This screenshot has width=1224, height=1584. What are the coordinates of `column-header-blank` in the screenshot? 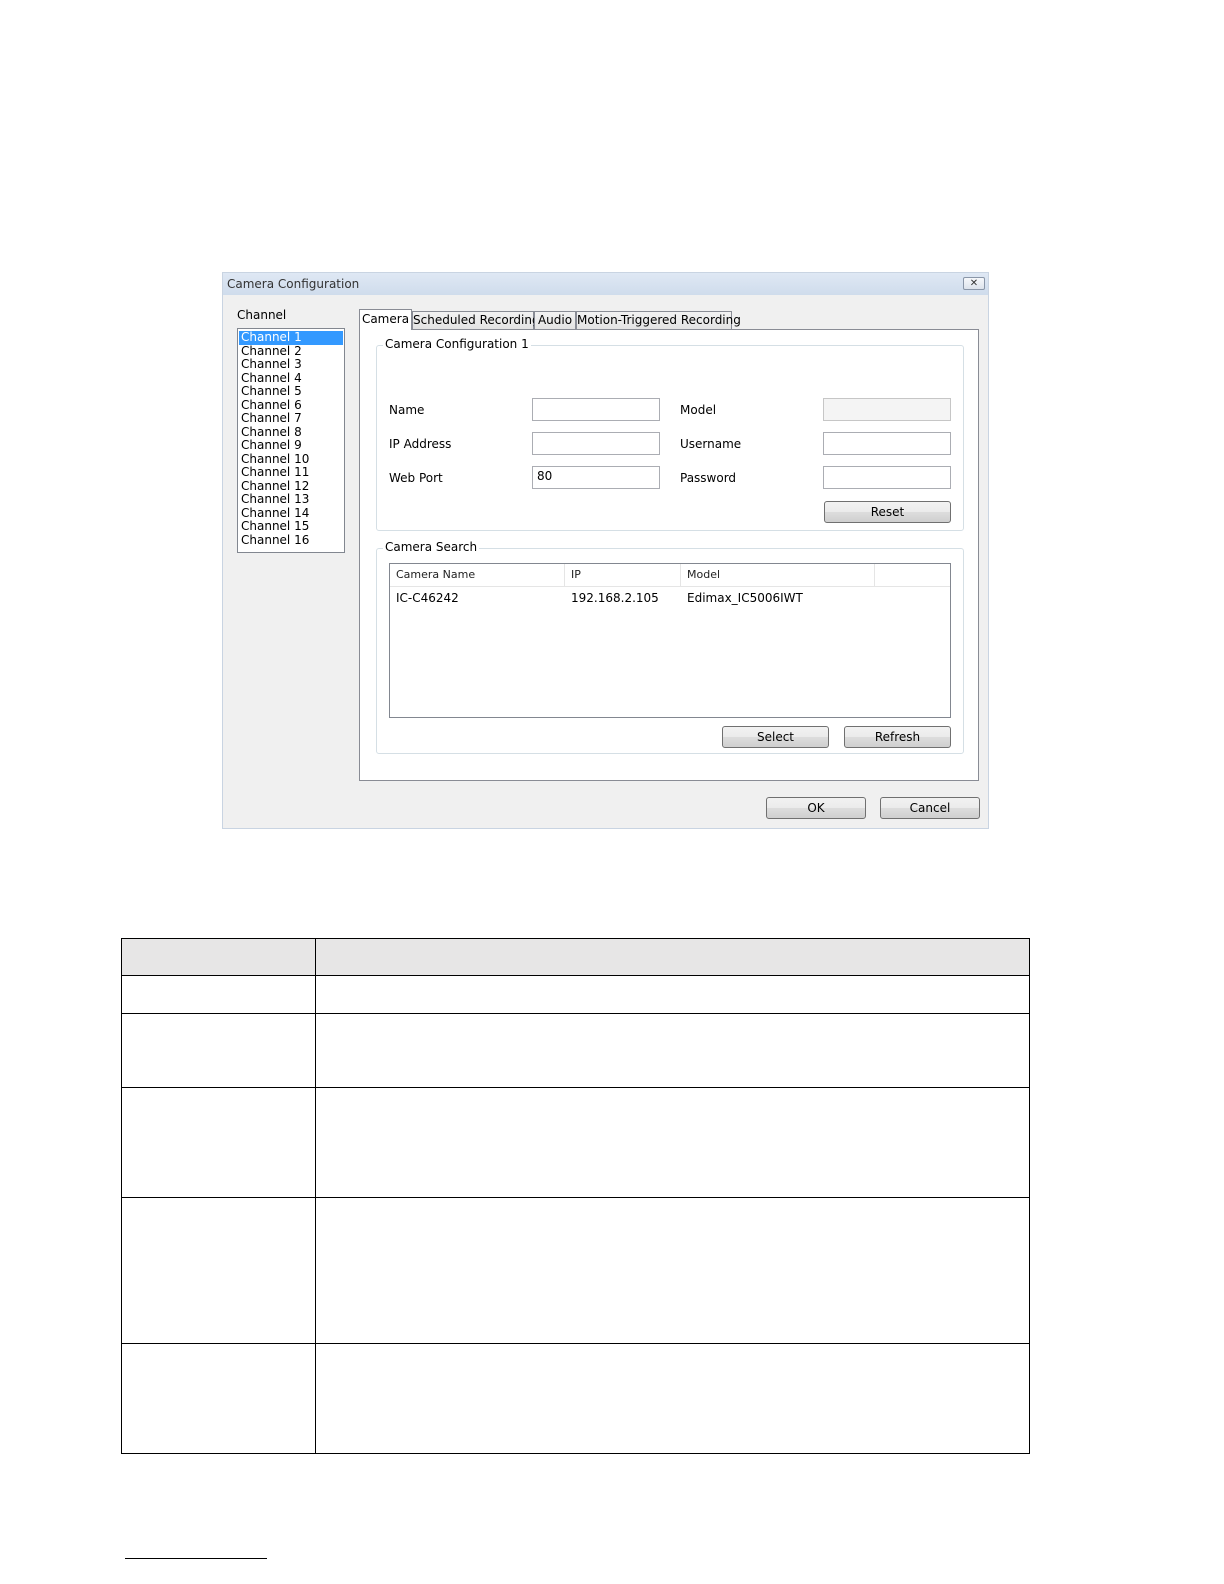 It's located at (912, 575).